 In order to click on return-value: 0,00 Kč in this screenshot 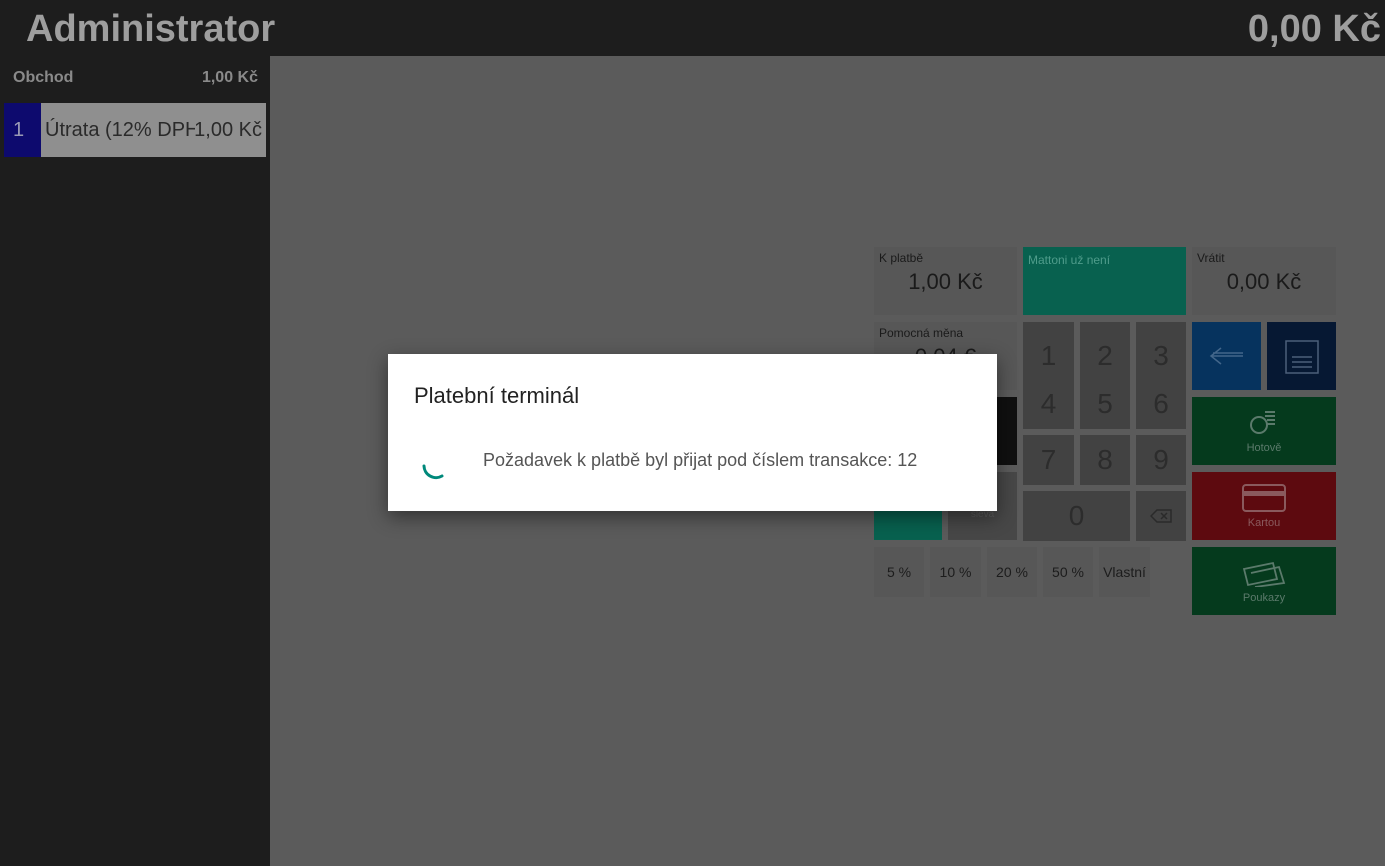, I will do `click(1264, 281)`.